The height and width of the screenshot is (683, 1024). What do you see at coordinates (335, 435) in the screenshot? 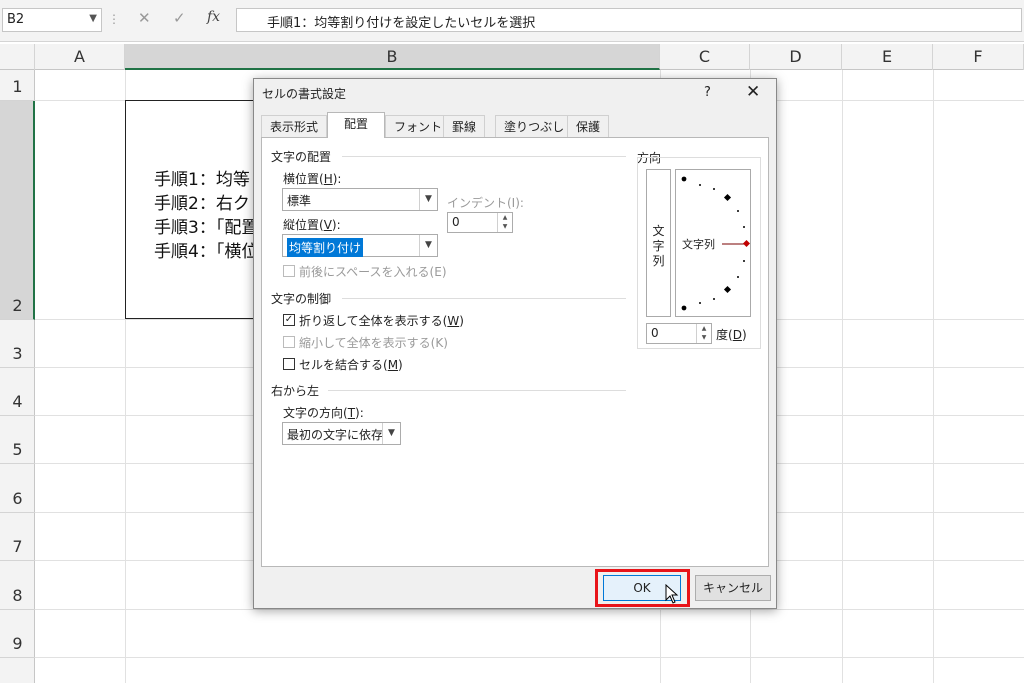
I see `text-direction-value: 最初の文字に依存` at bounding box center [335, 435].